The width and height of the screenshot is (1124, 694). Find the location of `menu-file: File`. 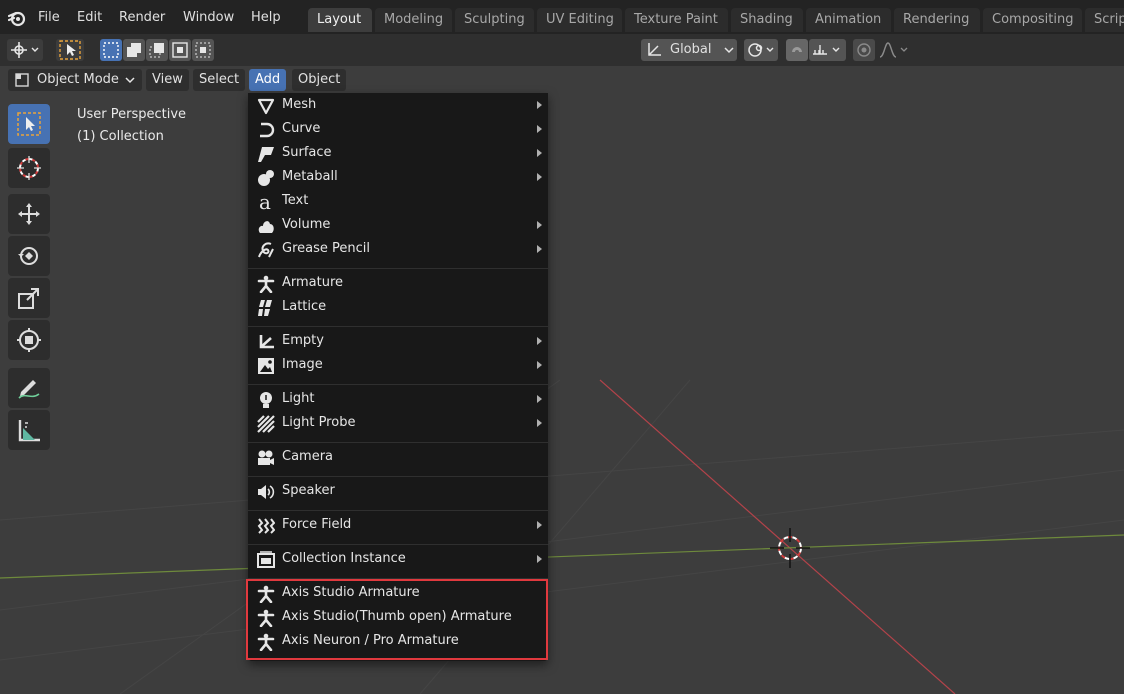

menu-file: File is located at coordinates (49, 17).